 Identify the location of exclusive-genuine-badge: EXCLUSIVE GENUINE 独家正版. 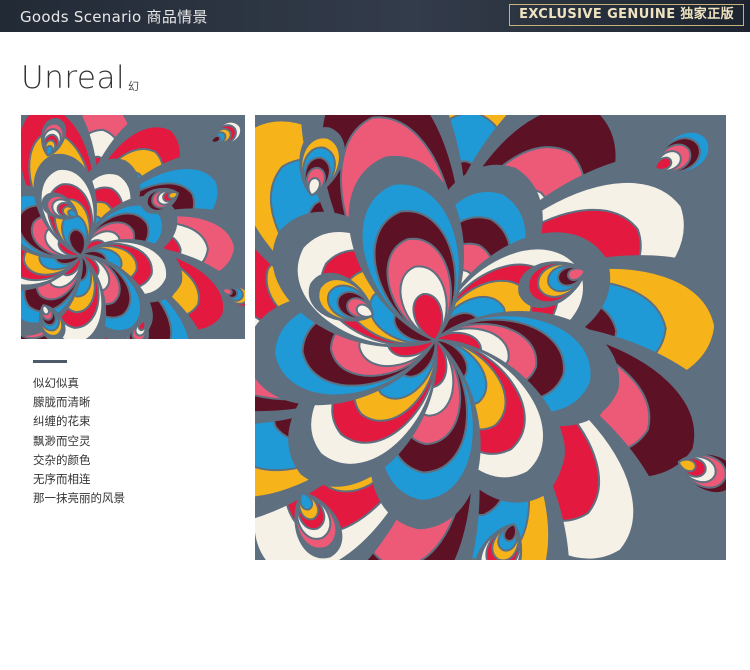
(626, 15).